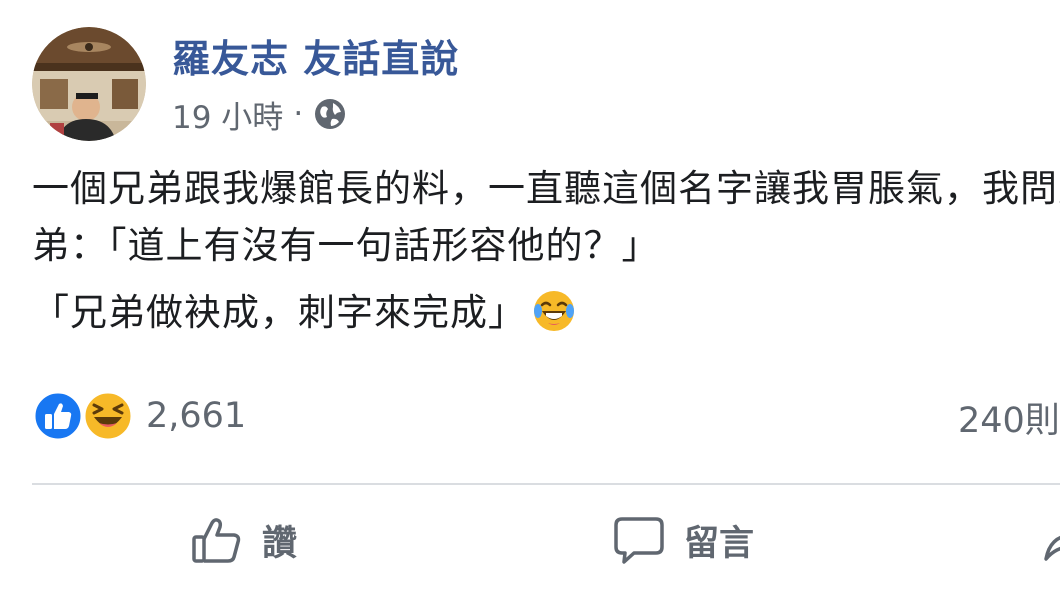 The image size is (1060, 596). I want to click on globe-icon, so click(330, 114).